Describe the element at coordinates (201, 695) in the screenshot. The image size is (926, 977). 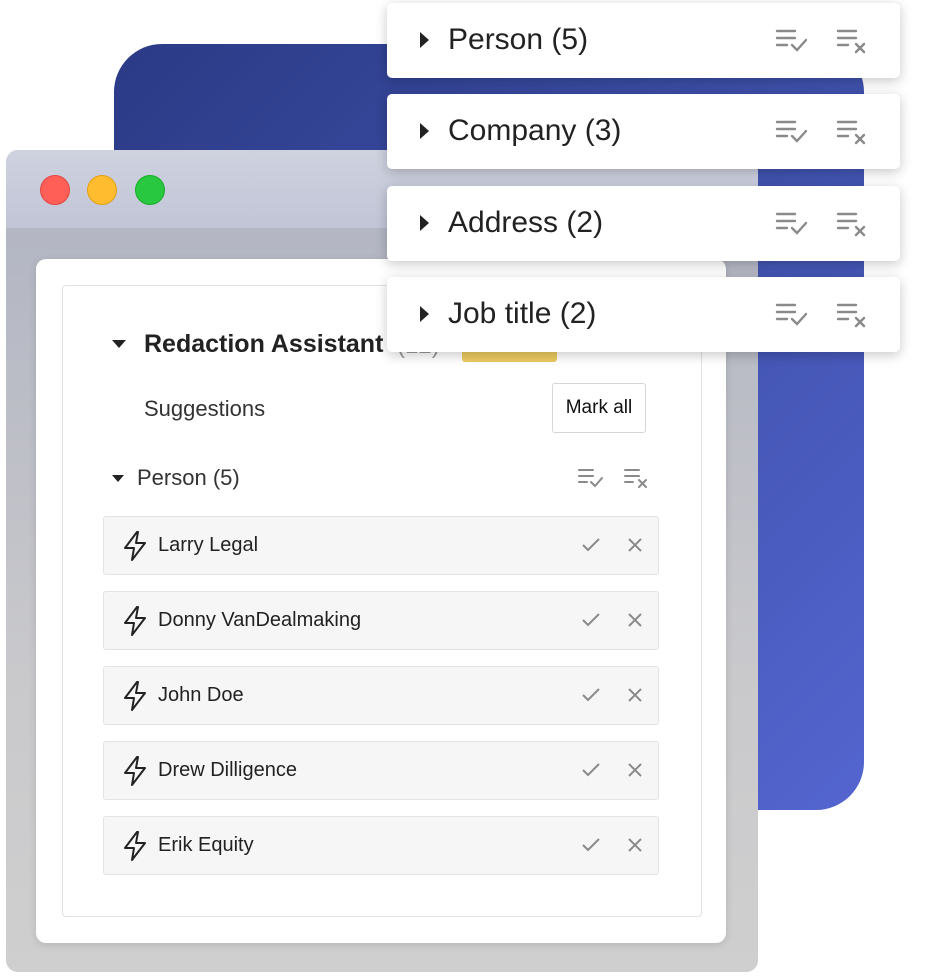
I see `suggestion-name: John Doe` at that location.